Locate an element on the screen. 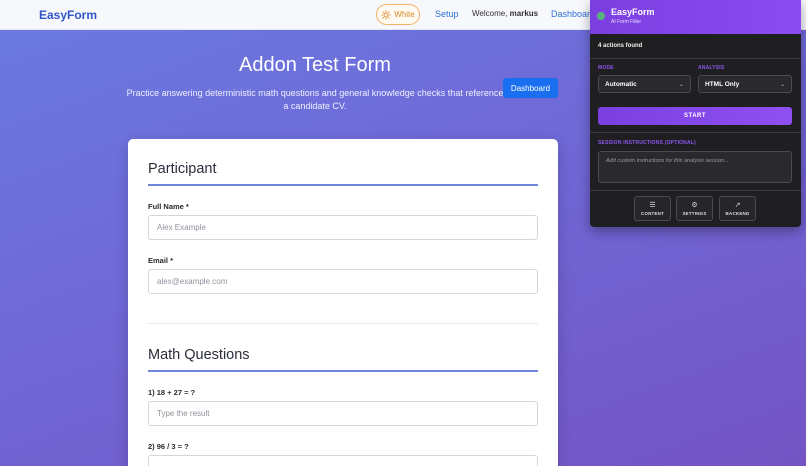 The image size is (806, 466). session-instructions-input is located at coordinates (695, 167).